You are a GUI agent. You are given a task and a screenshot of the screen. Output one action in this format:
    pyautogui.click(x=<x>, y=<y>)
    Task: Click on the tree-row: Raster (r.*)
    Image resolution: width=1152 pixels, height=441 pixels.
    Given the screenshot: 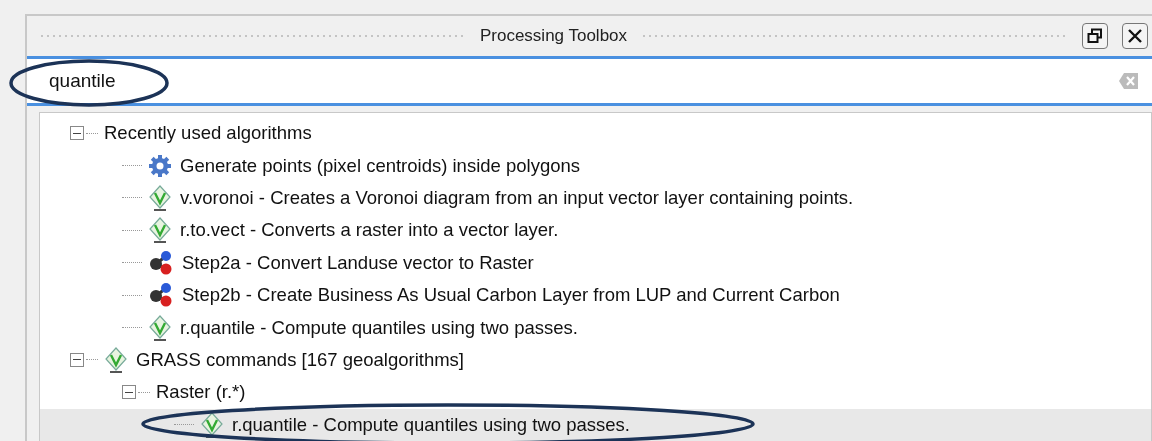 What is the action you would take?
    pyautogui.click(x=595, y=392)
    